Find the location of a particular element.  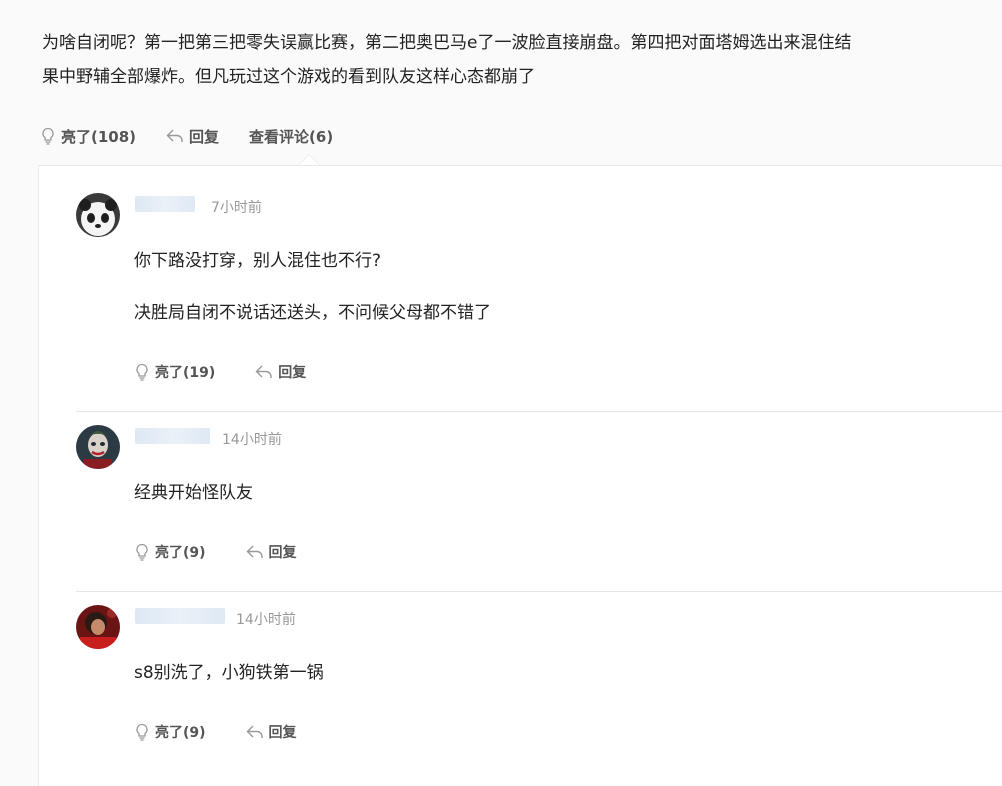

post-reply-label: 回复 is located at coordinates (204, 136).